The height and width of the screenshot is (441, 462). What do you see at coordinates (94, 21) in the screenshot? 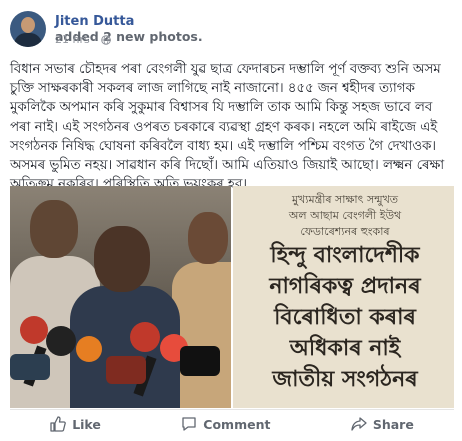
I see `author-name: Jiten Dutta` at bounding box center [94, 21].